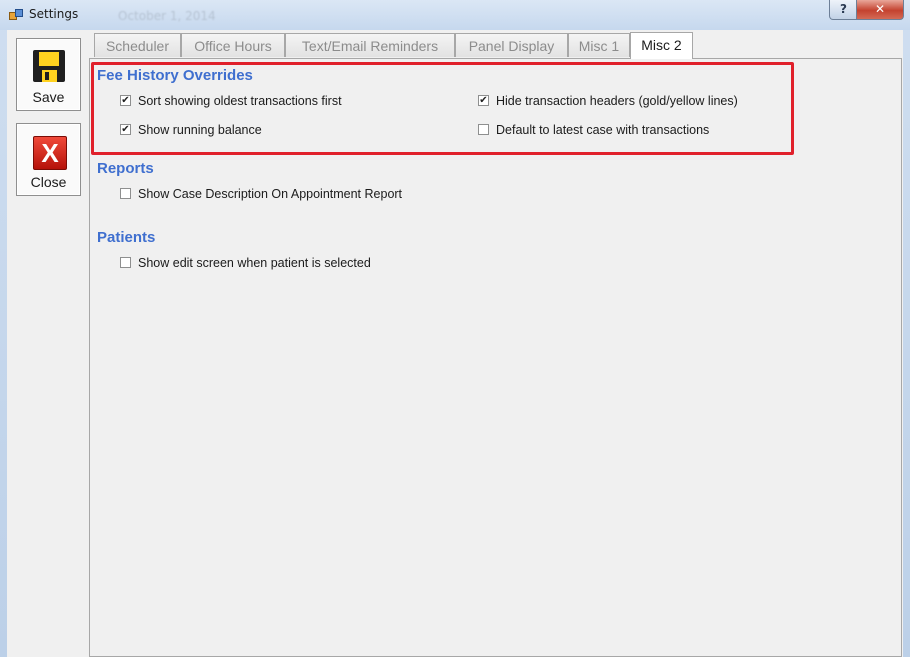 The image size is (910, 657). I want to click on title-background-text: October 1, 2014, so click(167, 16).